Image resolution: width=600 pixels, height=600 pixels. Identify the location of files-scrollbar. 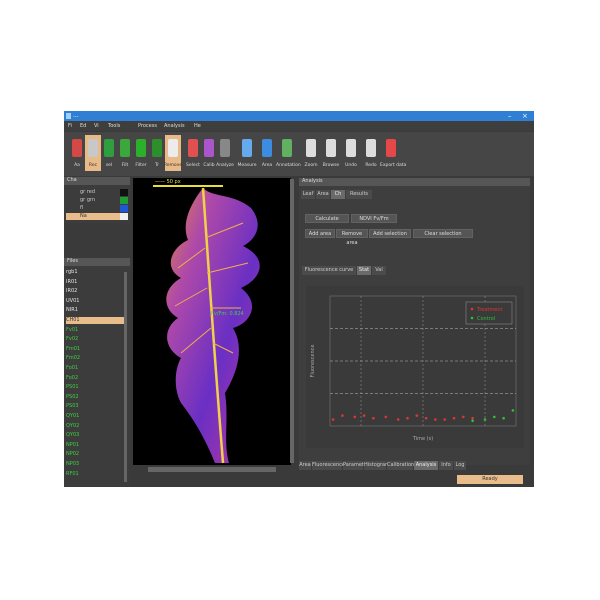
(125, 377).